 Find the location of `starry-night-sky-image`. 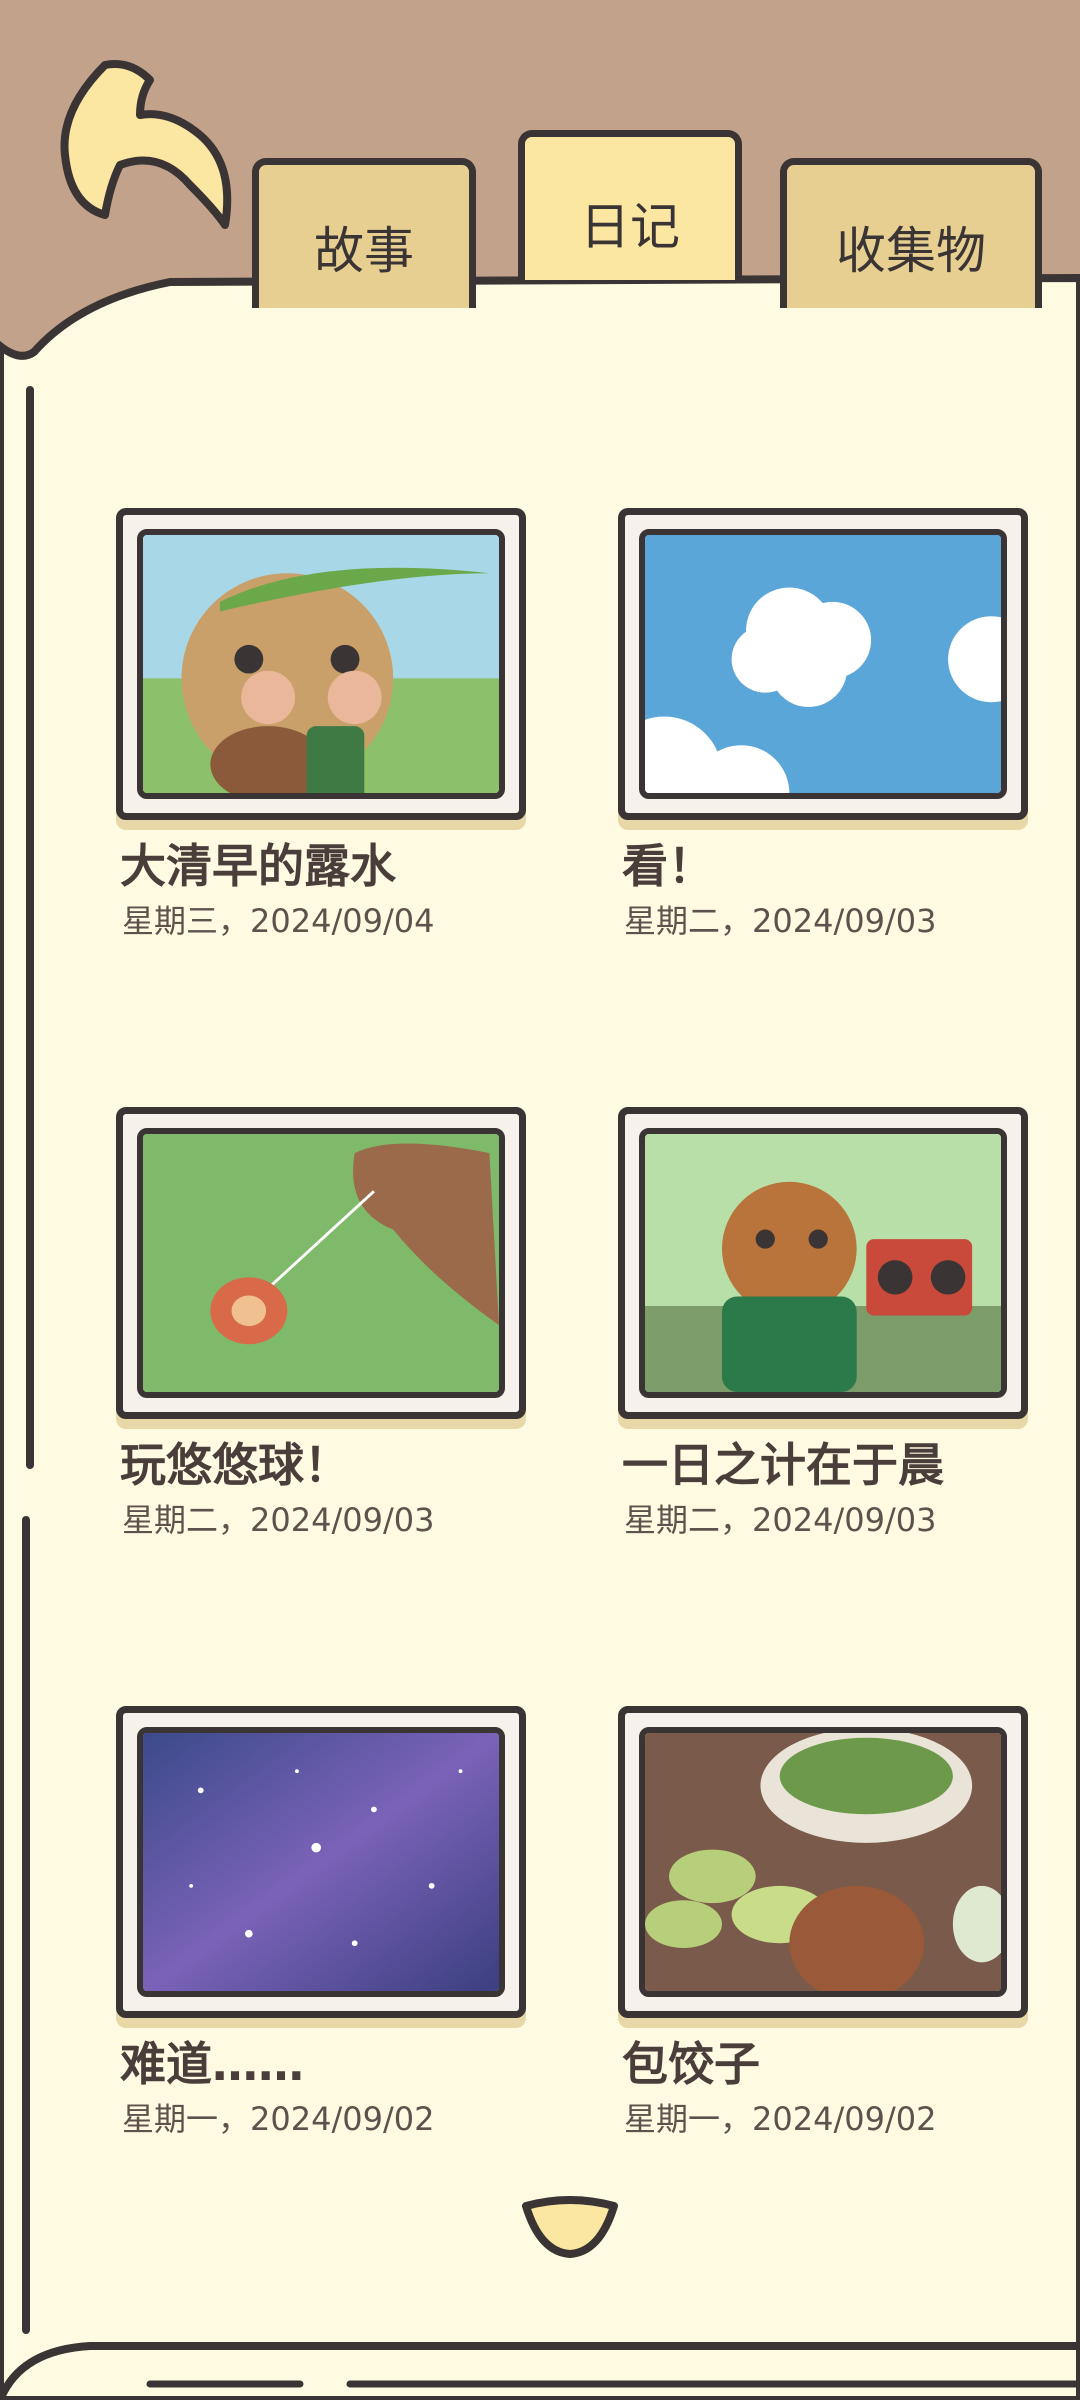

starry-night-sky-image is located at coordinates (321, 1862).